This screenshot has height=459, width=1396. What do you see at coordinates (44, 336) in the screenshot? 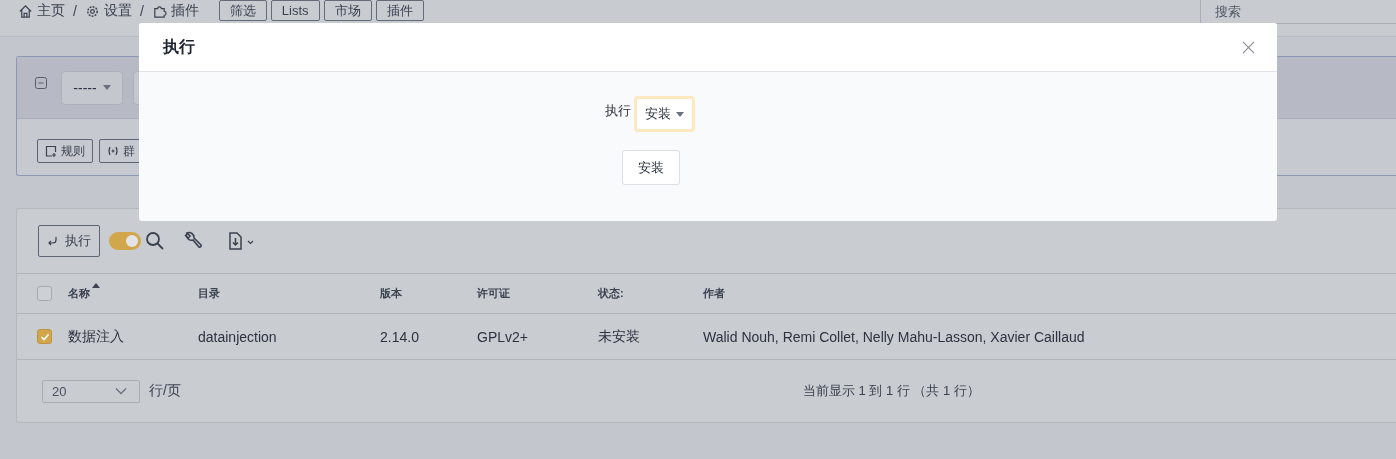
I see `row-checkbox` at bounding box center [44, 336].